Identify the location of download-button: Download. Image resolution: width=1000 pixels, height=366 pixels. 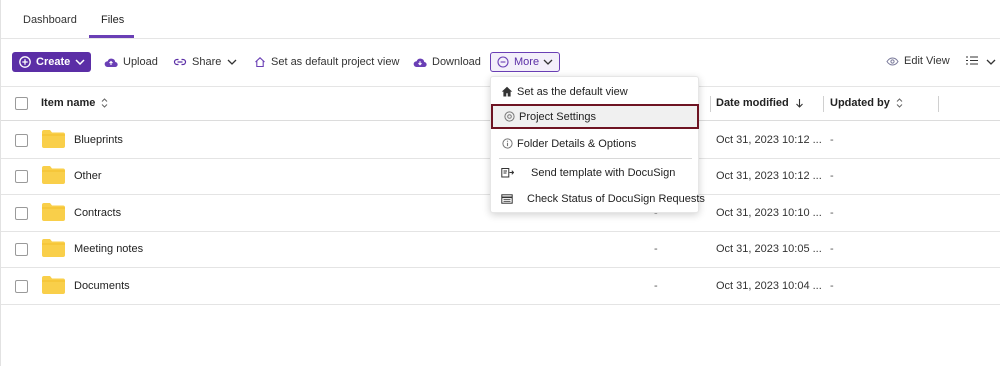
(447, 62).